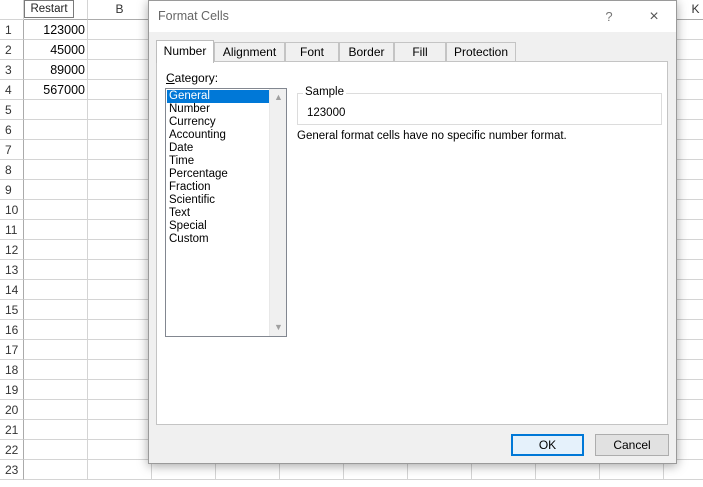 This screenshot has width=703, height=487. What do you see at coordinates (218, 239) in the screenshot?
I see `category-item-custom: Custom` at bounding box center [218, 239].